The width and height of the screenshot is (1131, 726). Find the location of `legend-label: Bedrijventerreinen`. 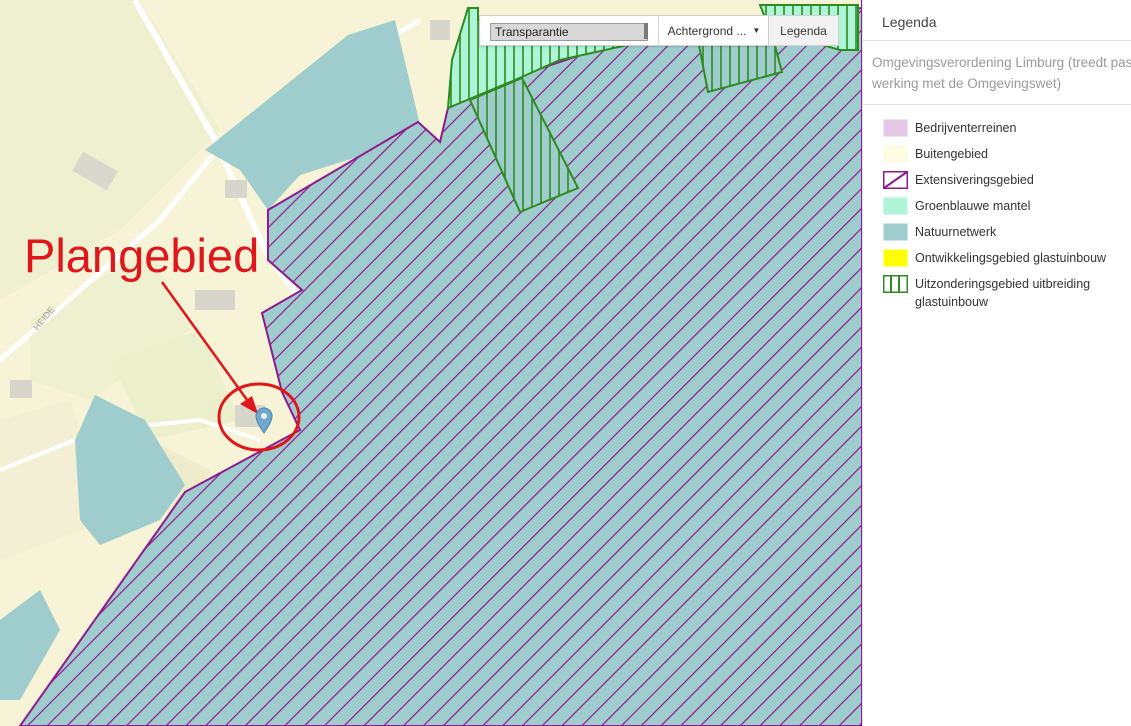

legend-label: Bedrijventerreinen is located at coordinates (966, 128).